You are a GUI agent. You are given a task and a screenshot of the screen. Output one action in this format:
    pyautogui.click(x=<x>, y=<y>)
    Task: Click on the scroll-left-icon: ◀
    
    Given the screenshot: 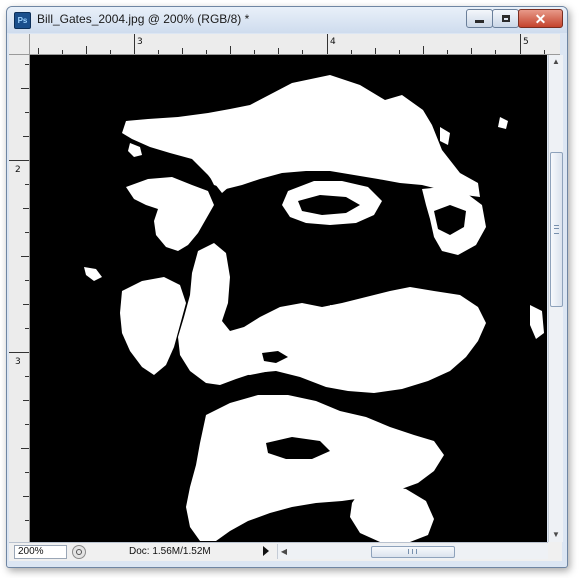 What is the action you would take?
    pyautogui.click(x=284, y=551)
    